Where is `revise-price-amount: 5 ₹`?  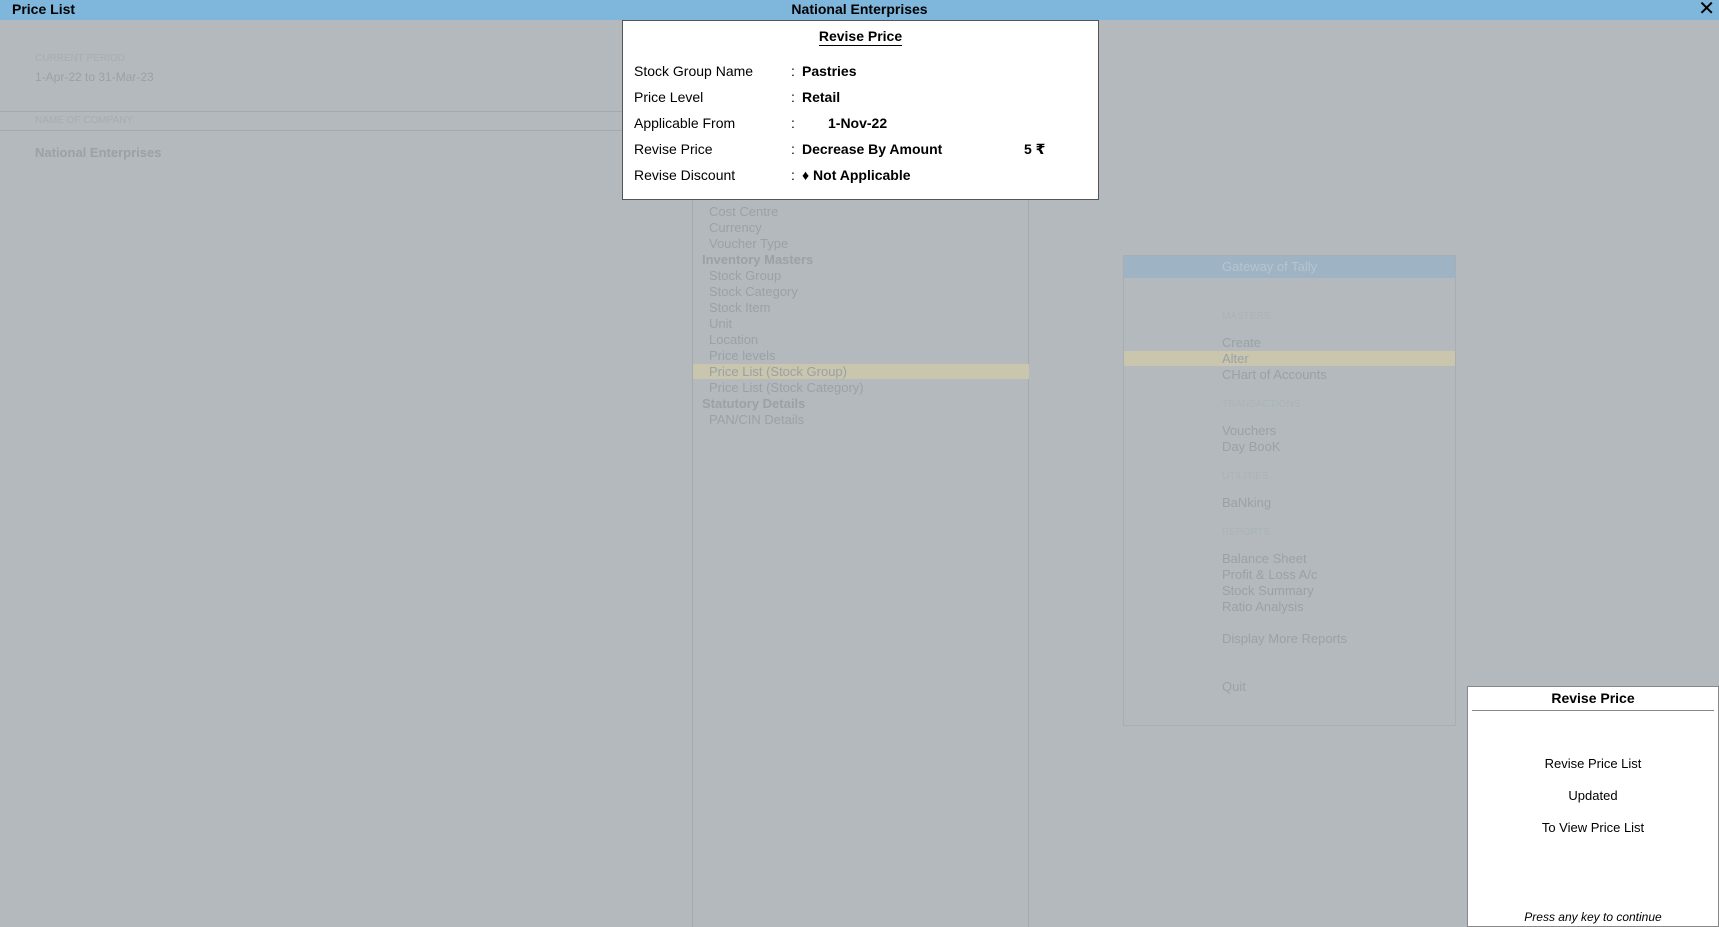 revise-price-amount: 5 ₹ is located at coordinates (1034, 149).